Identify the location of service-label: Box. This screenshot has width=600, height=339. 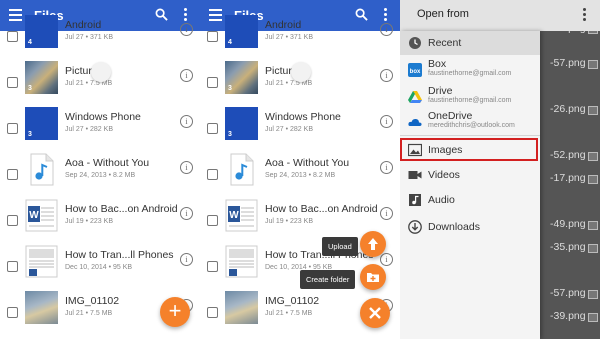
(437, 64).